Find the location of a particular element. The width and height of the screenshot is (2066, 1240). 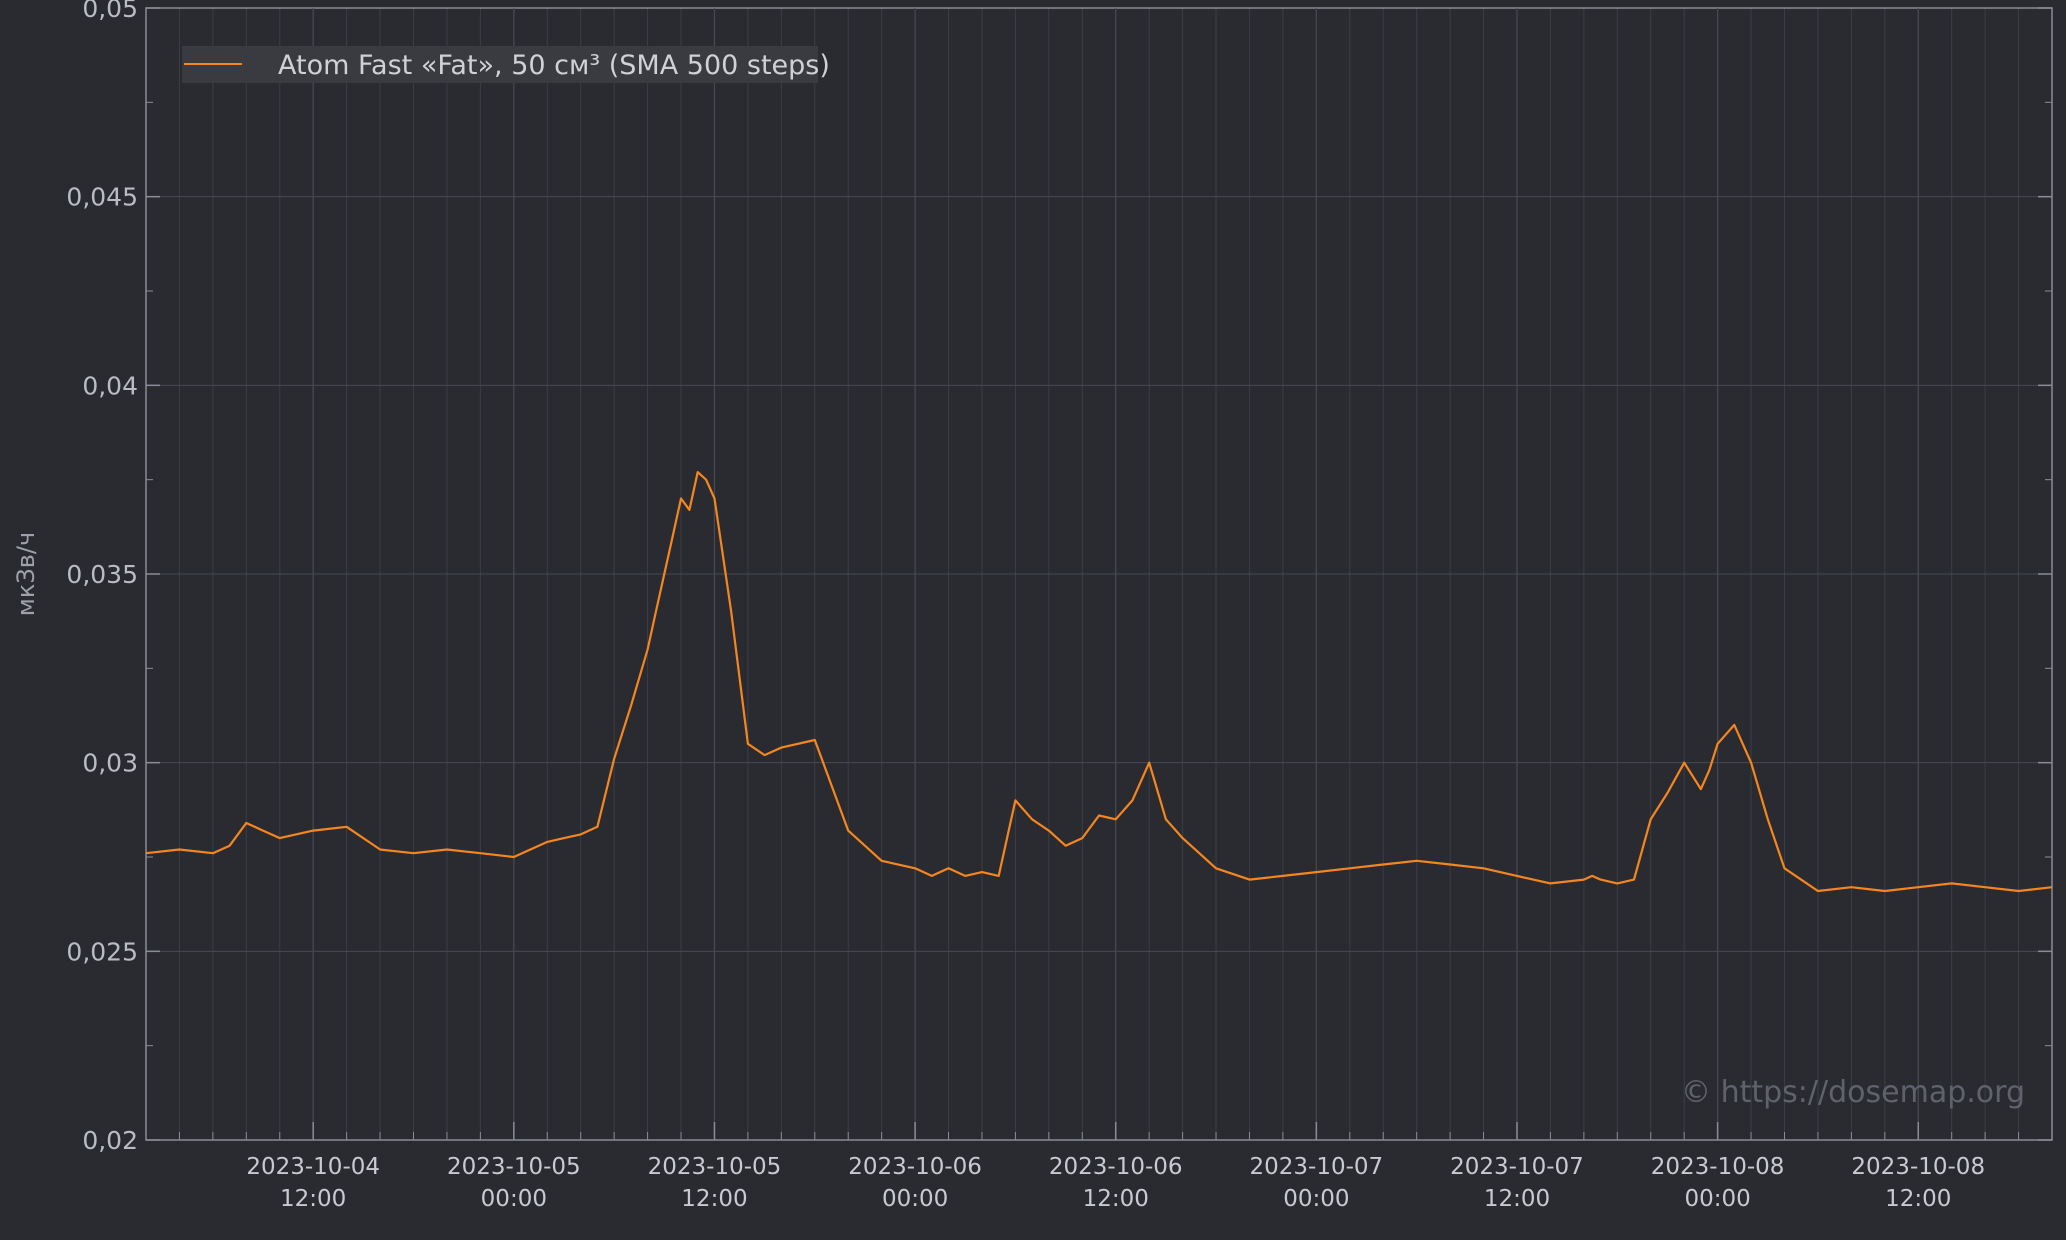

y-tick-label: 0,04 is located at coordinates (110, 385).